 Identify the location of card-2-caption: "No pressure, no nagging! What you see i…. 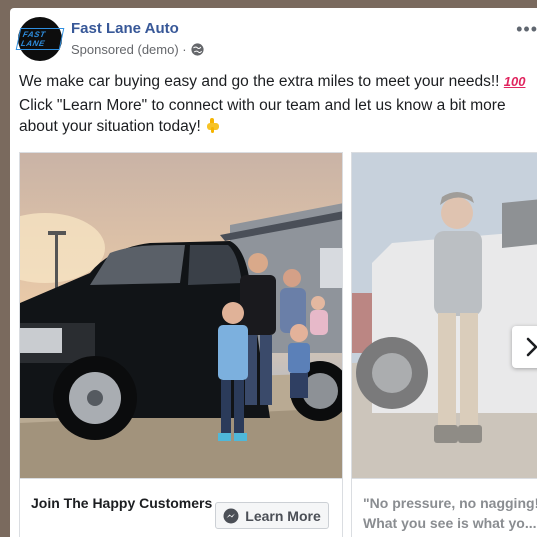
(444, 507).